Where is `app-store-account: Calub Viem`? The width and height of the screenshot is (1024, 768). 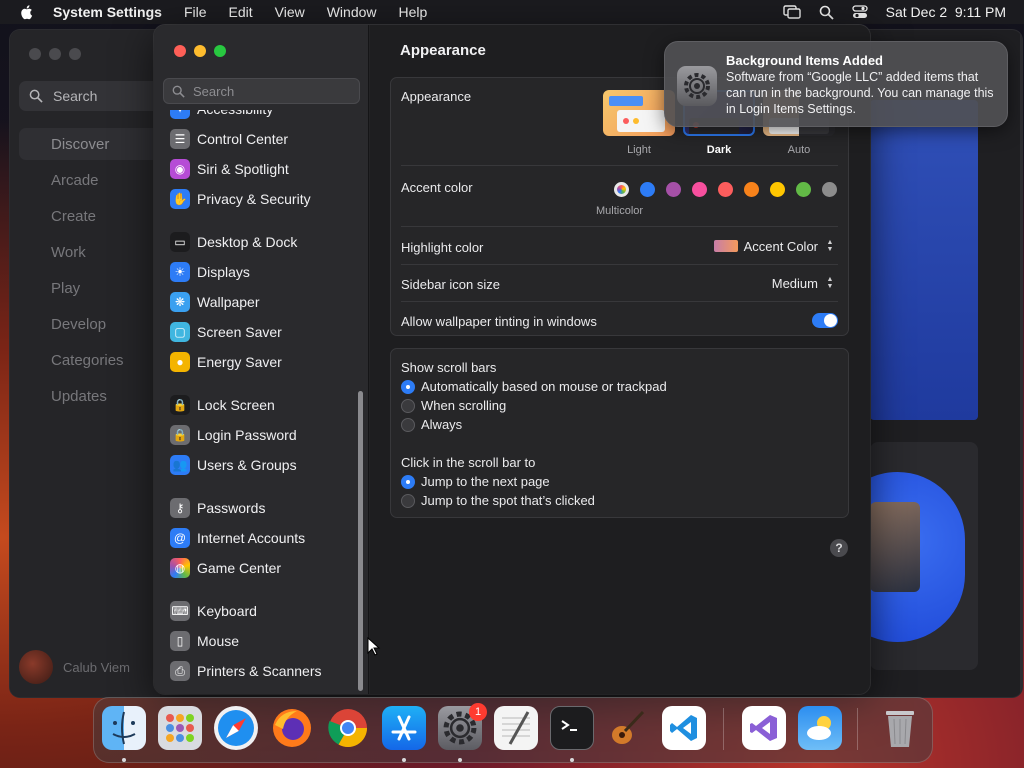
app-store-account: Calub Viem is located at coordinates (74, 667).